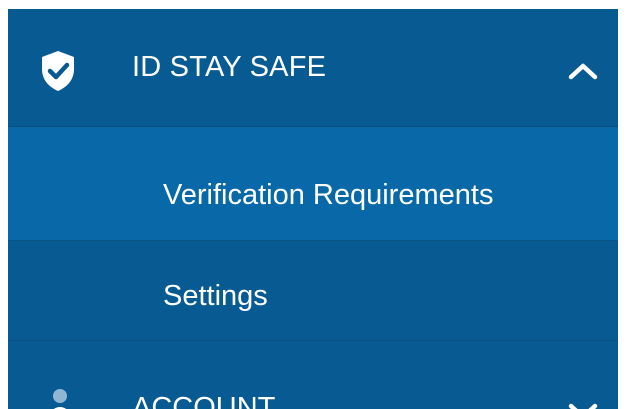 This screenshot has width=627, height=409. What do you see at coordinates (60, 399) in the screenshot?
I see `person-icon` at bounding box center [60, 399].